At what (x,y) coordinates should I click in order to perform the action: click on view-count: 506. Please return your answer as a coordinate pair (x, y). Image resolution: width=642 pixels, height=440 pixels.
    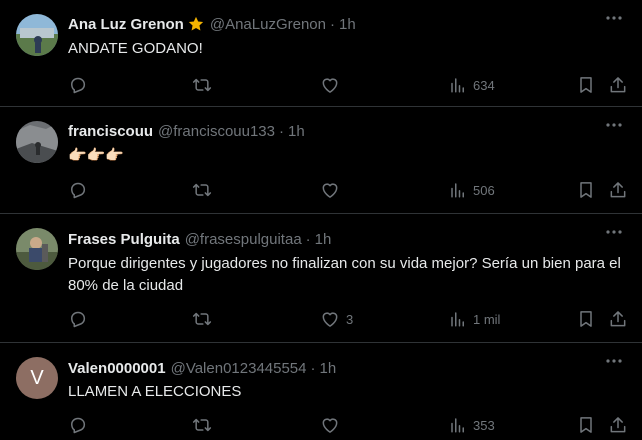
    Looking at the image, I should click on (484, 190).